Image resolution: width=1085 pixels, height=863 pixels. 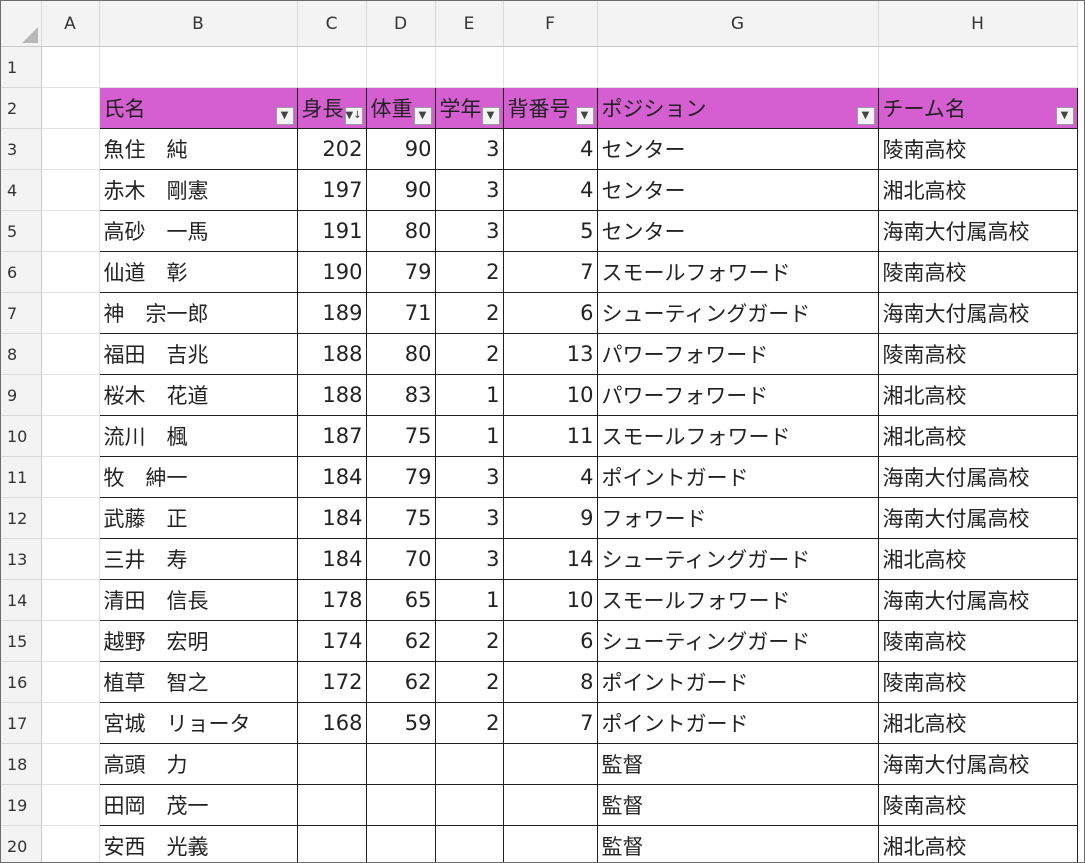 What do you see at coordinates (550, 272) in the screenshot?
I see `cell-number: 7` at bounding box center [550, 272].